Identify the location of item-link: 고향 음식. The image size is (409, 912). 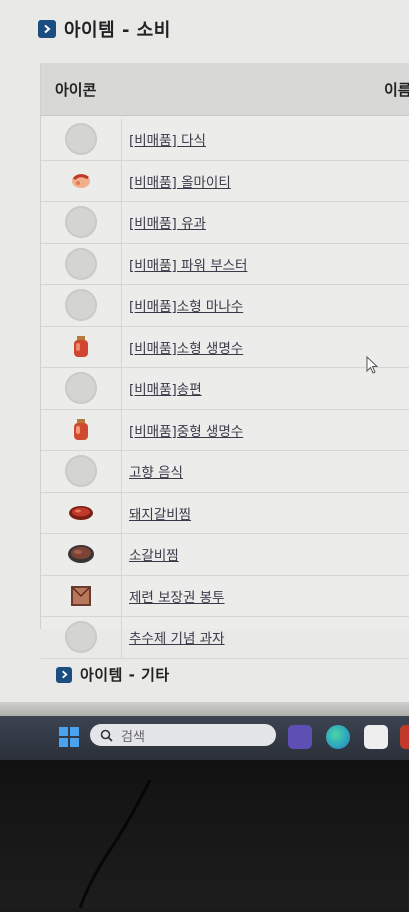
(156, 471).